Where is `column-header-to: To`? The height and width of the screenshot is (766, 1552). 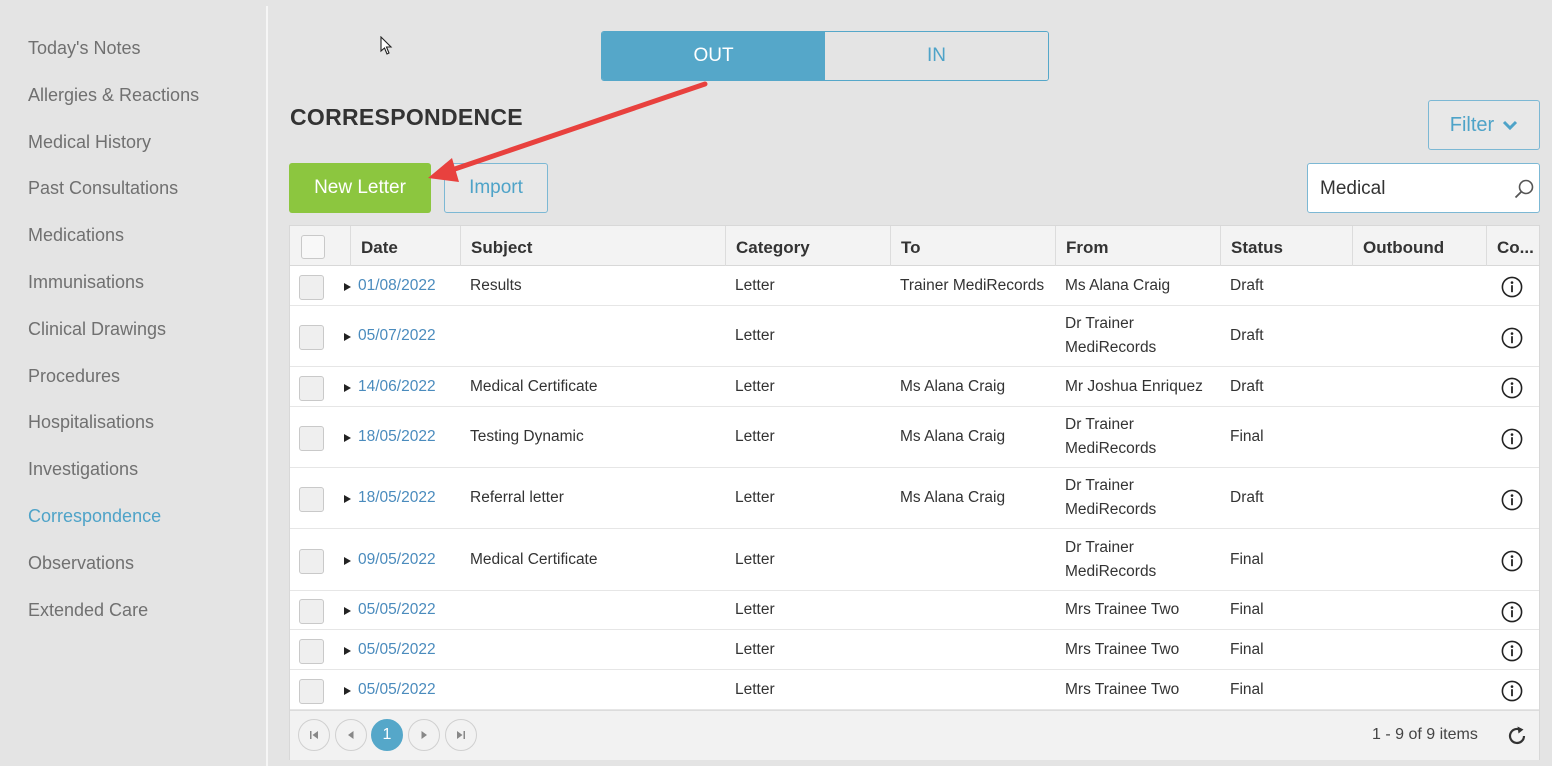 column-header-to: To is located at coordinates (972, 246).